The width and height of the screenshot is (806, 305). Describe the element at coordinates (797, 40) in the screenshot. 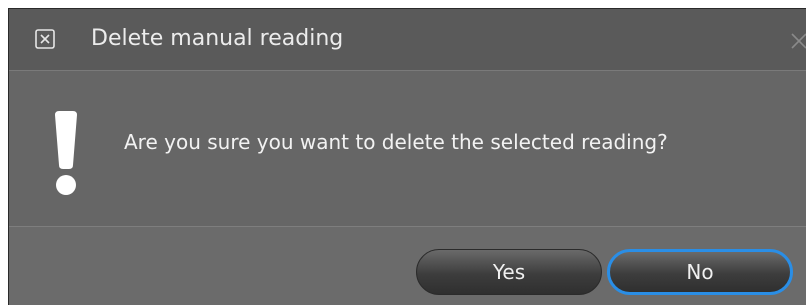

I see `close-icon` at that location.